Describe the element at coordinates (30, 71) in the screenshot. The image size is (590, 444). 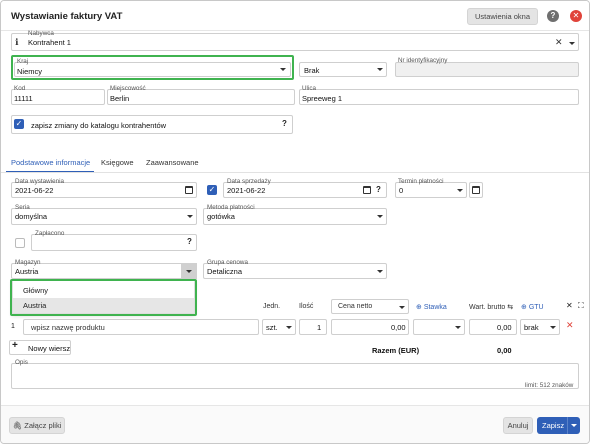
I see `country-value: Niemcy` at that location.